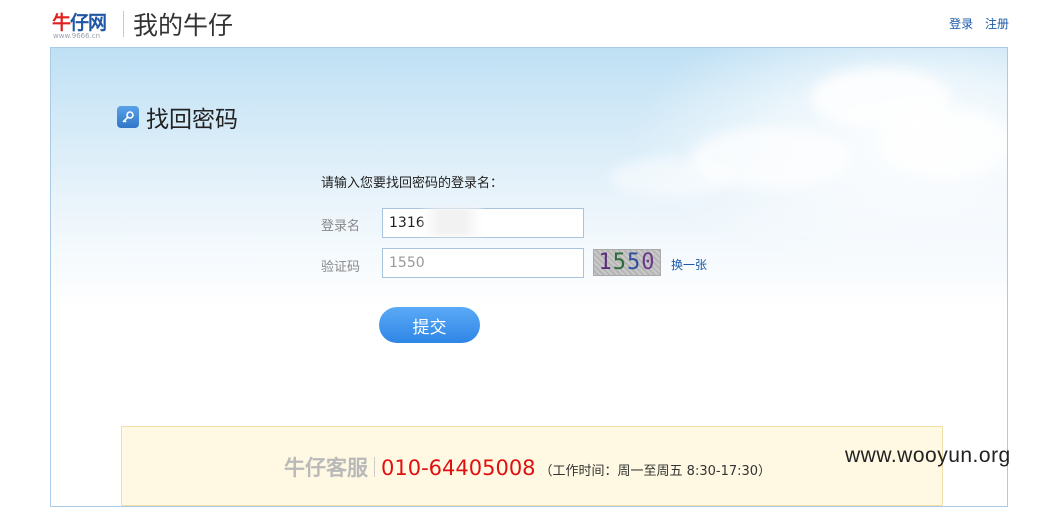 The image size is (1051, 507). I want to click on logo-url: www.9666.cn, so click(77, 36).